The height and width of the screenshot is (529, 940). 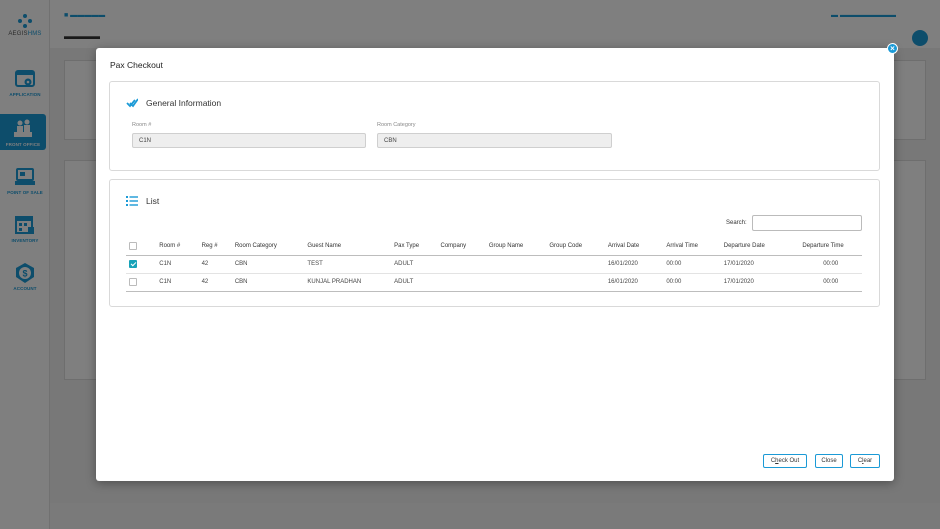 What do you see at coordinates (692, 247) in the screenshot?
I see `col-header-arrival-time: Arrival Time` at bounding box center [692, 247].